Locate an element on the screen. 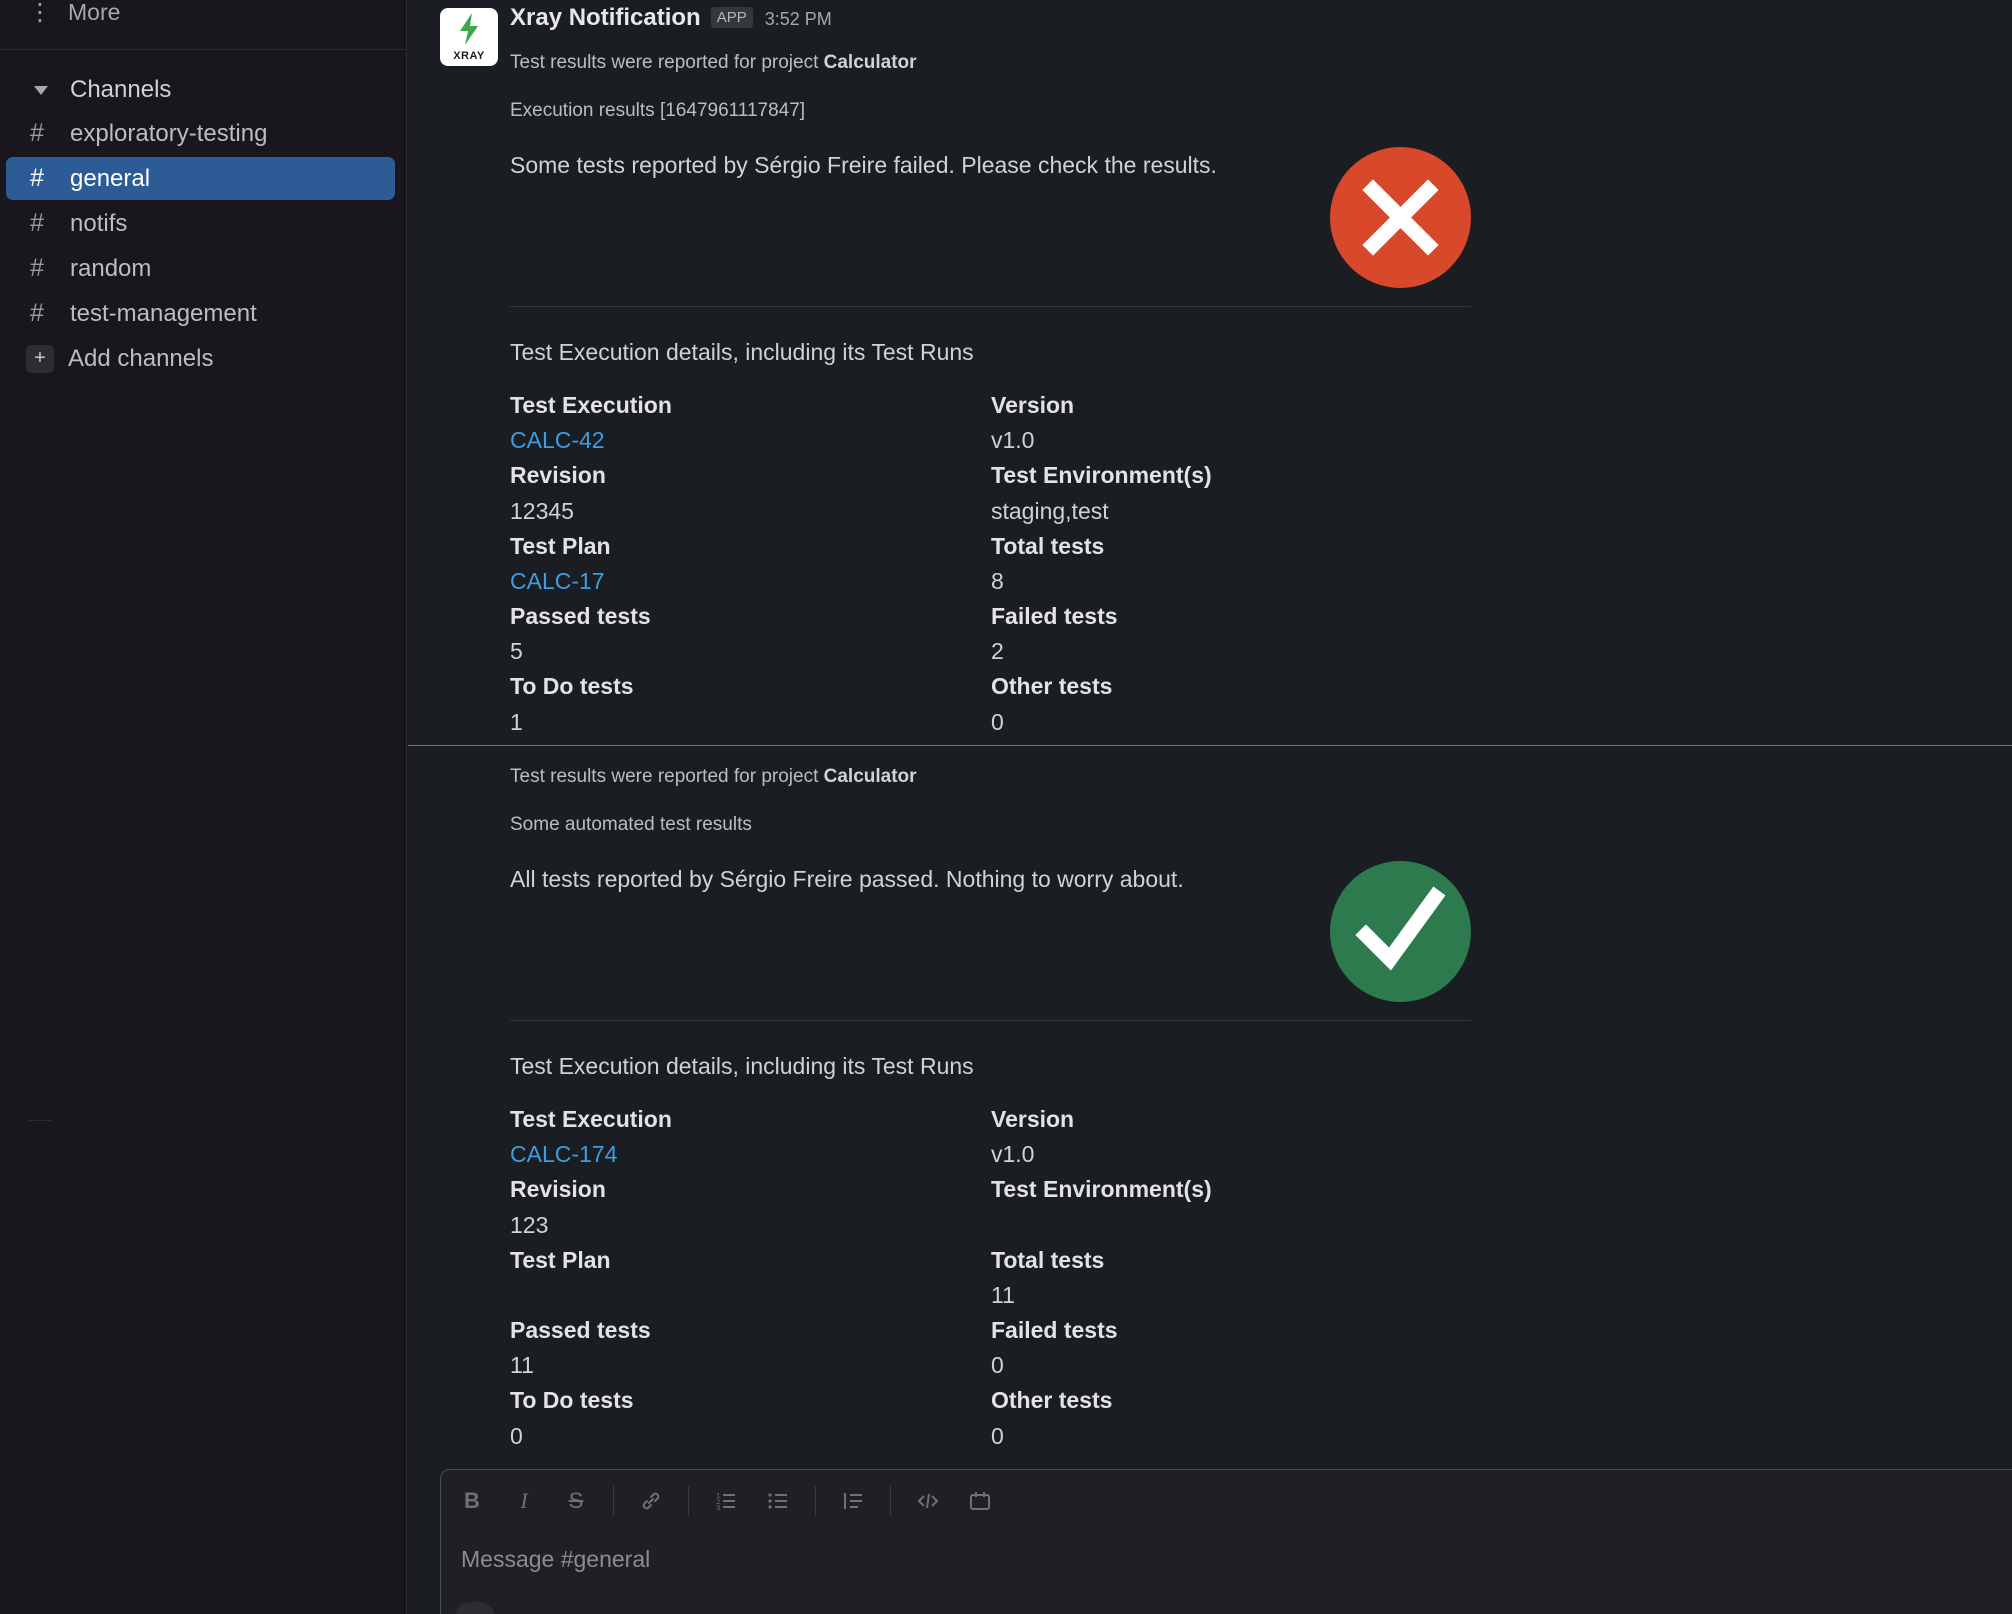  message-header: Xray Notification APP 3:52 PM is located at coordinates (671, 18).